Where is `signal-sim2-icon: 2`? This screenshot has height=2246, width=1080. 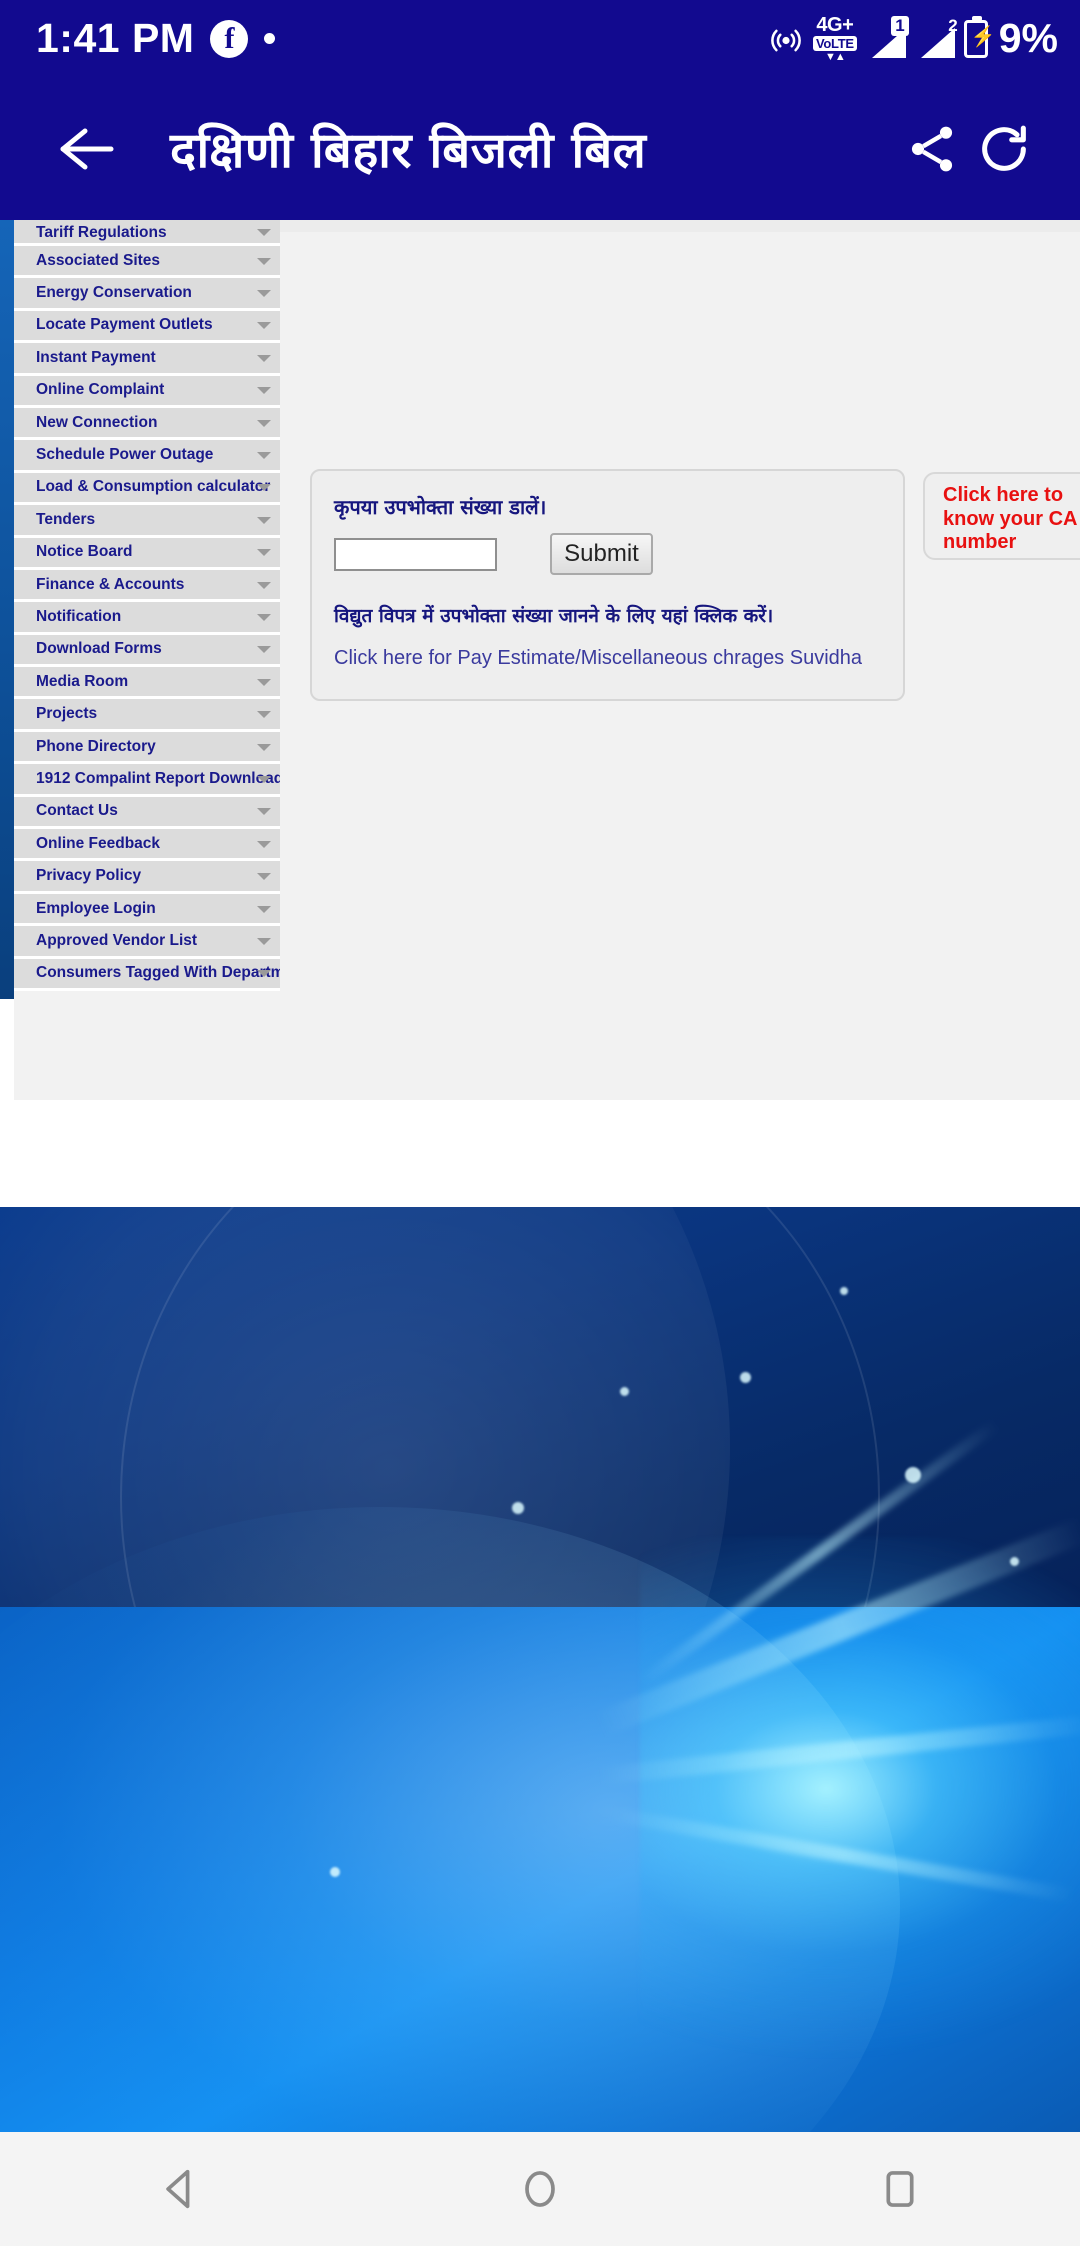
signal-sim2-icon: 2 is located at coordinates (936, 37).